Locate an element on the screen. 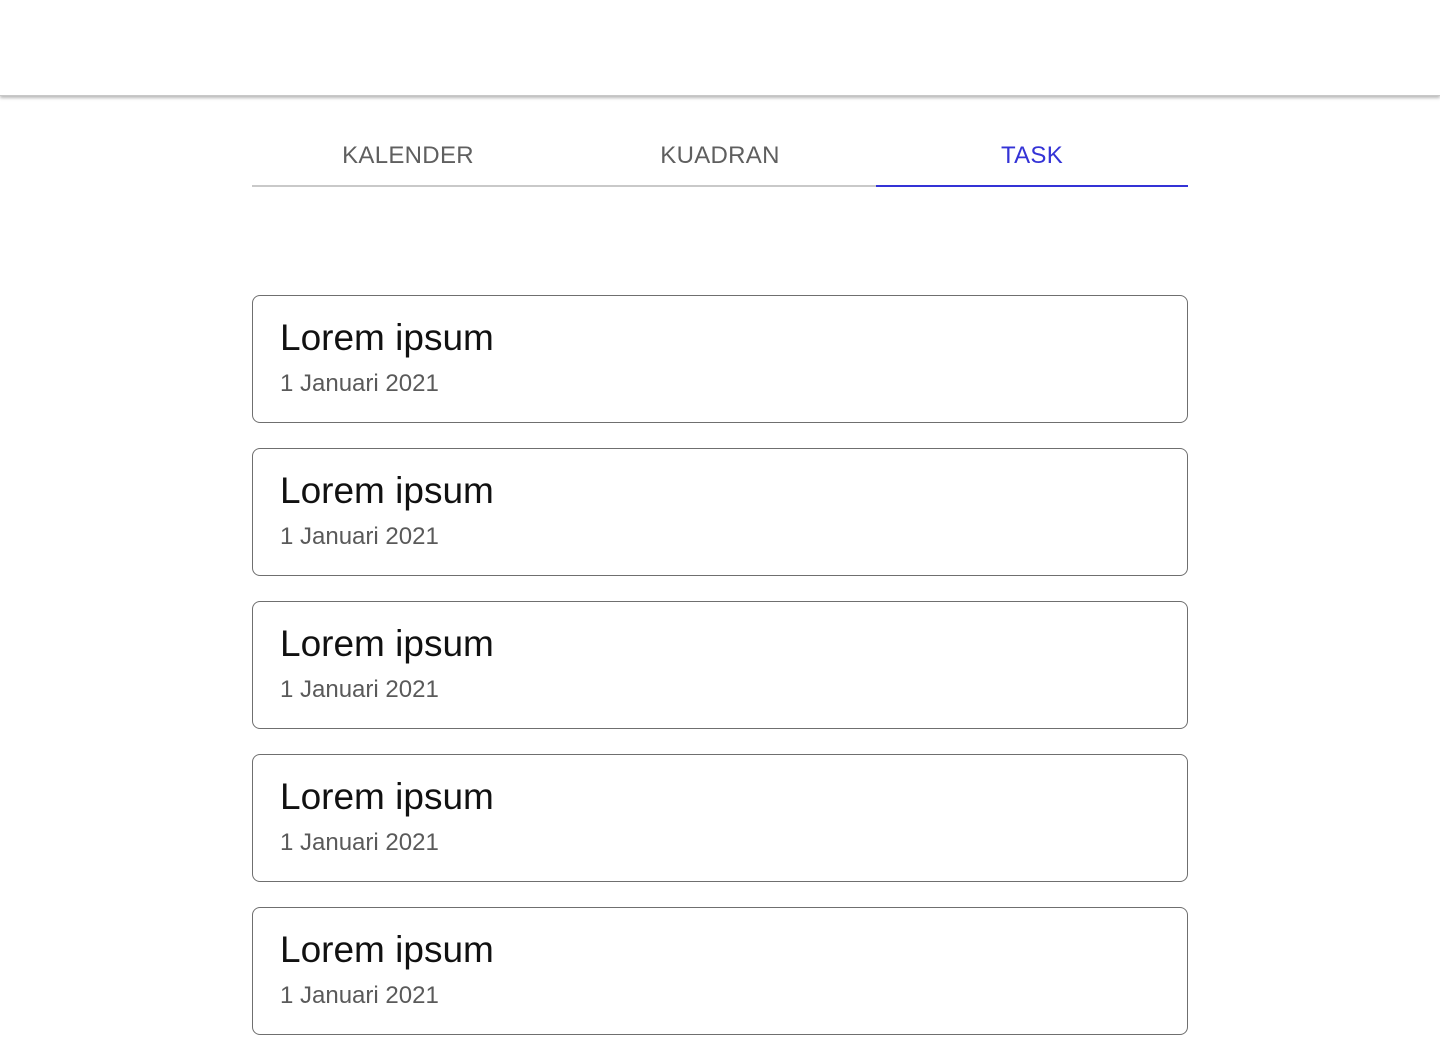 The width and height of the screenshot is (1440, 1060). tab-kalender: KALENDER is located at coordinates (408, 152).